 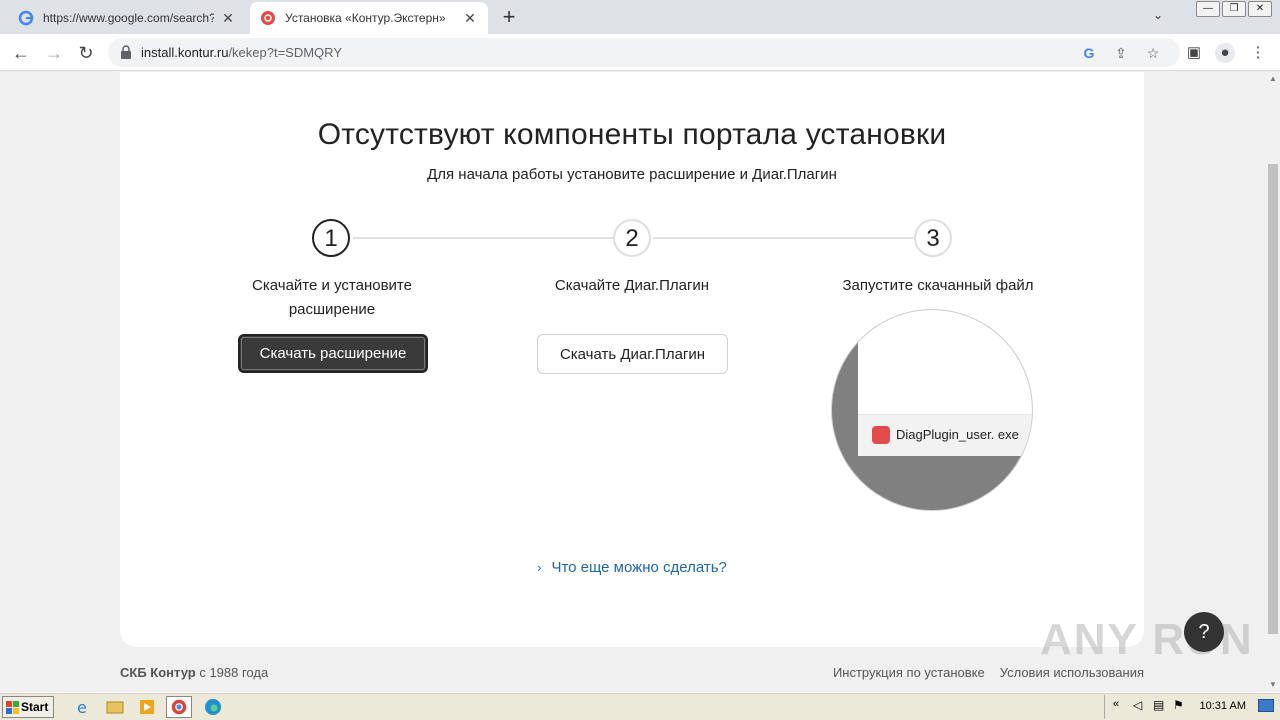 I want to click on lock-icon, so click(x=126, y=52).